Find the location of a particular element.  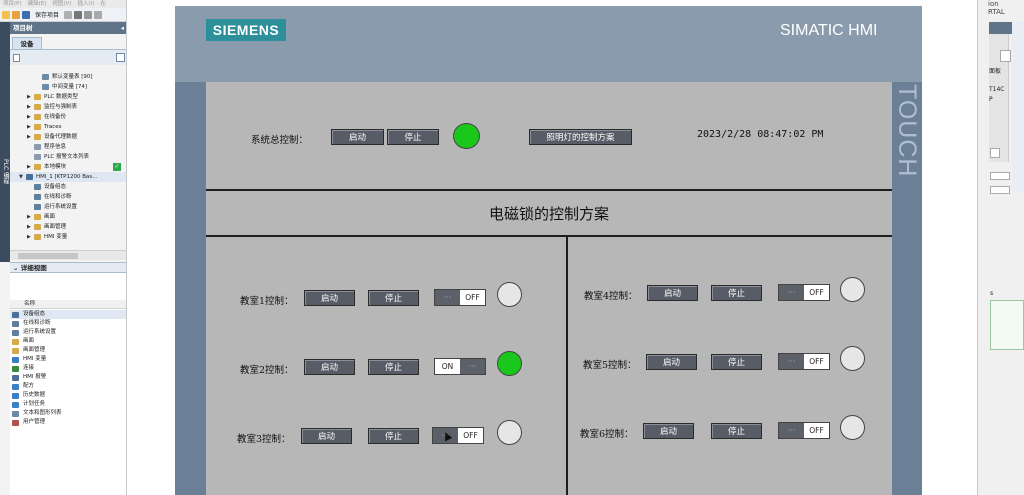

tree-item: ▶ 本地模块 ✓ is located at coordinates (68, 167).